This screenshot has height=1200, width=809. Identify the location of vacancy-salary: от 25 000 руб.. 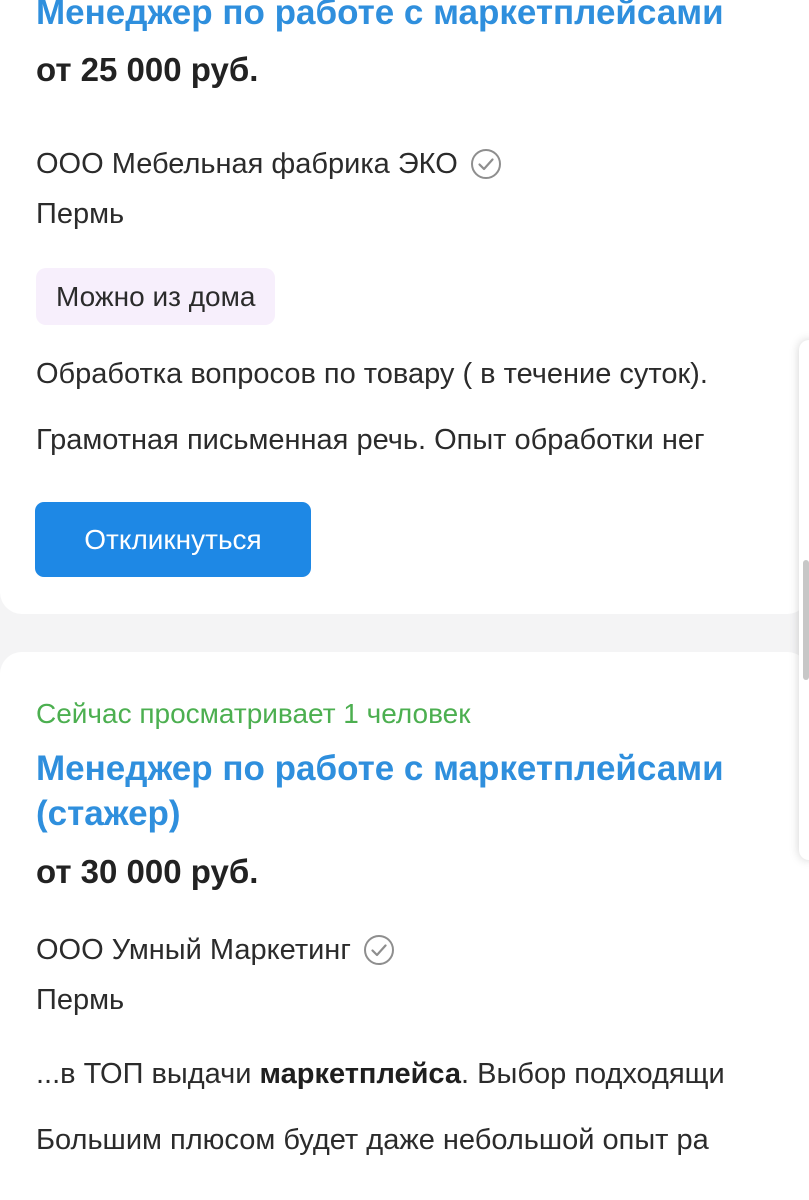
(147, 69).